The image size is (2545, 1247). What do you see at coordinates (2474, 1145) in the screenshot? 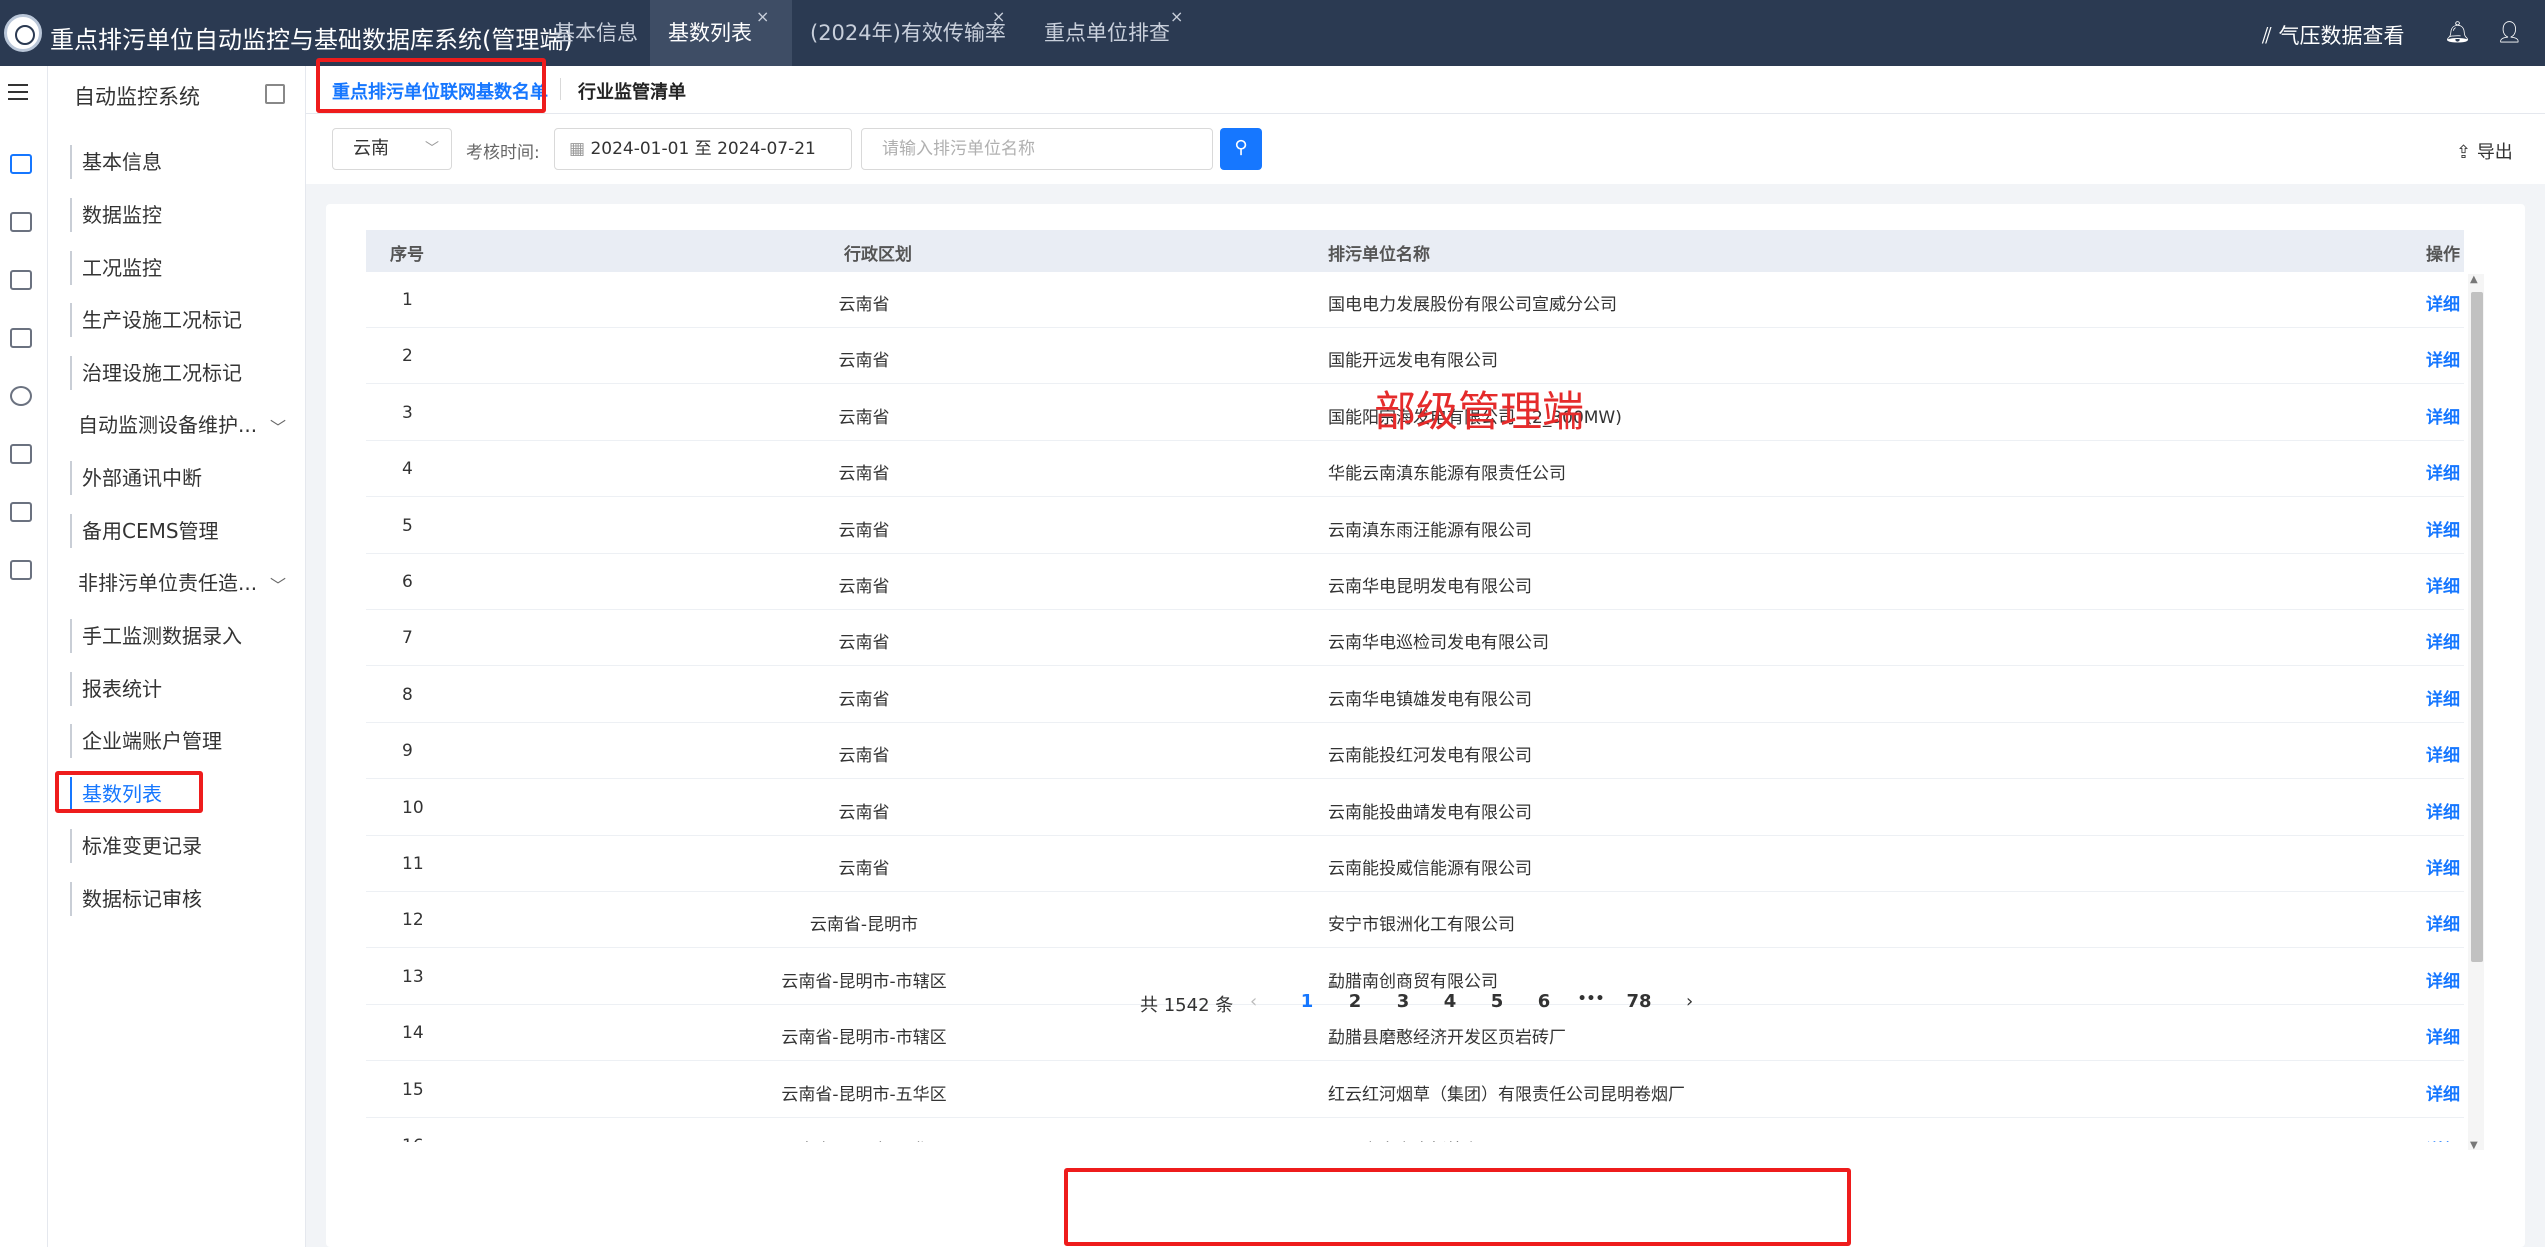
I see `scroll-down-icon: ▼` at bounding box center [2474, 1145].